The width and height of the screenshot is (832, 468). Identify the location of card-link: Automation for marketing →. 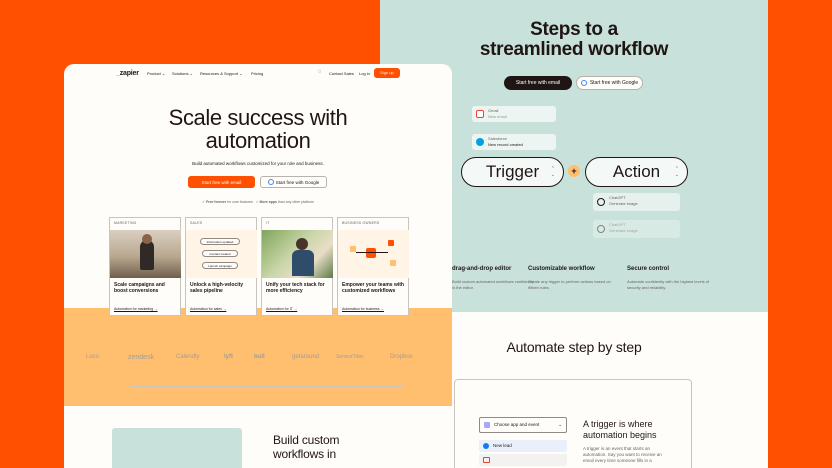
(136, 309).